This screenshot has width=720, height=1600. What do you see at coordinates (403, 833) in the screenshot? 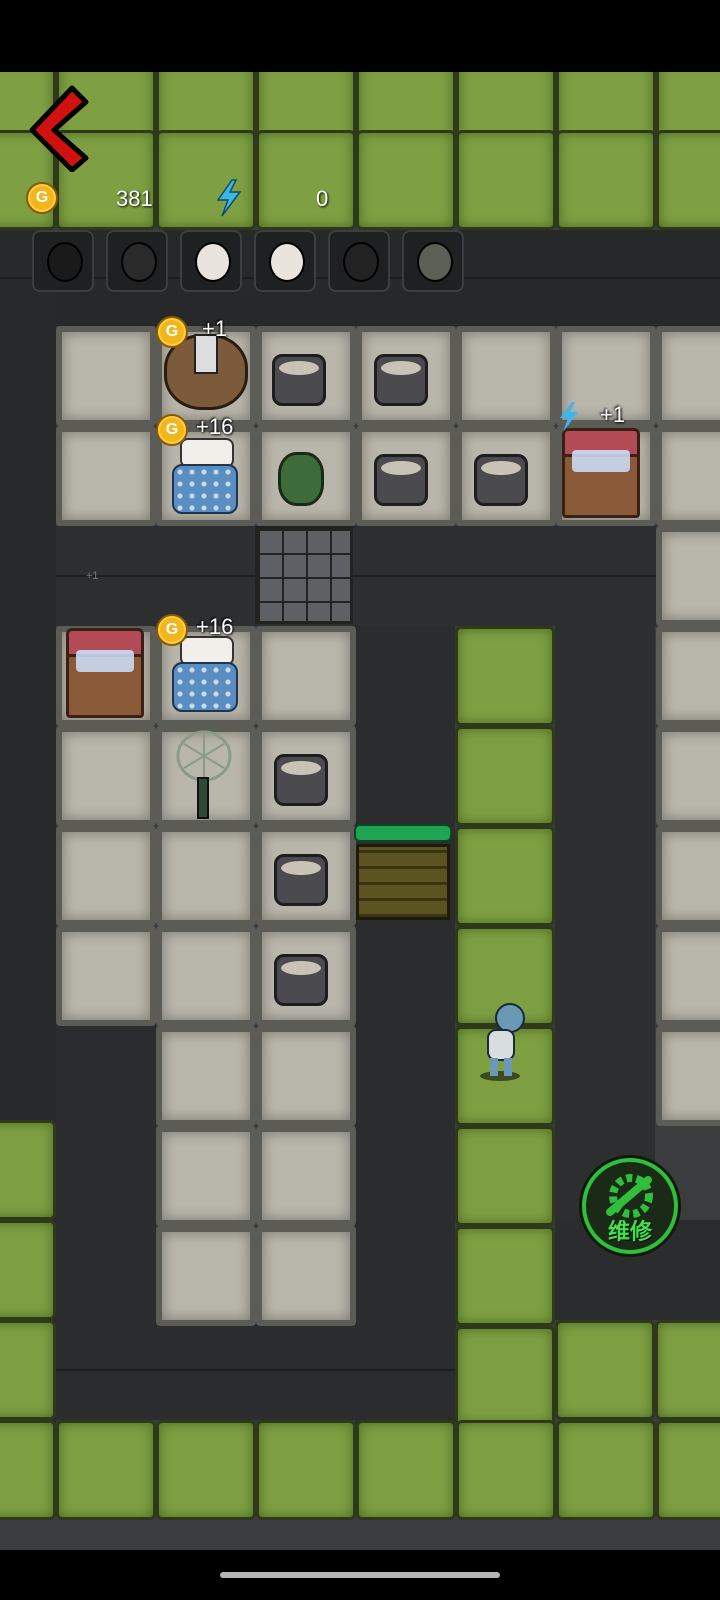
I see `door-health-bar` at bounding box center [403, 833].